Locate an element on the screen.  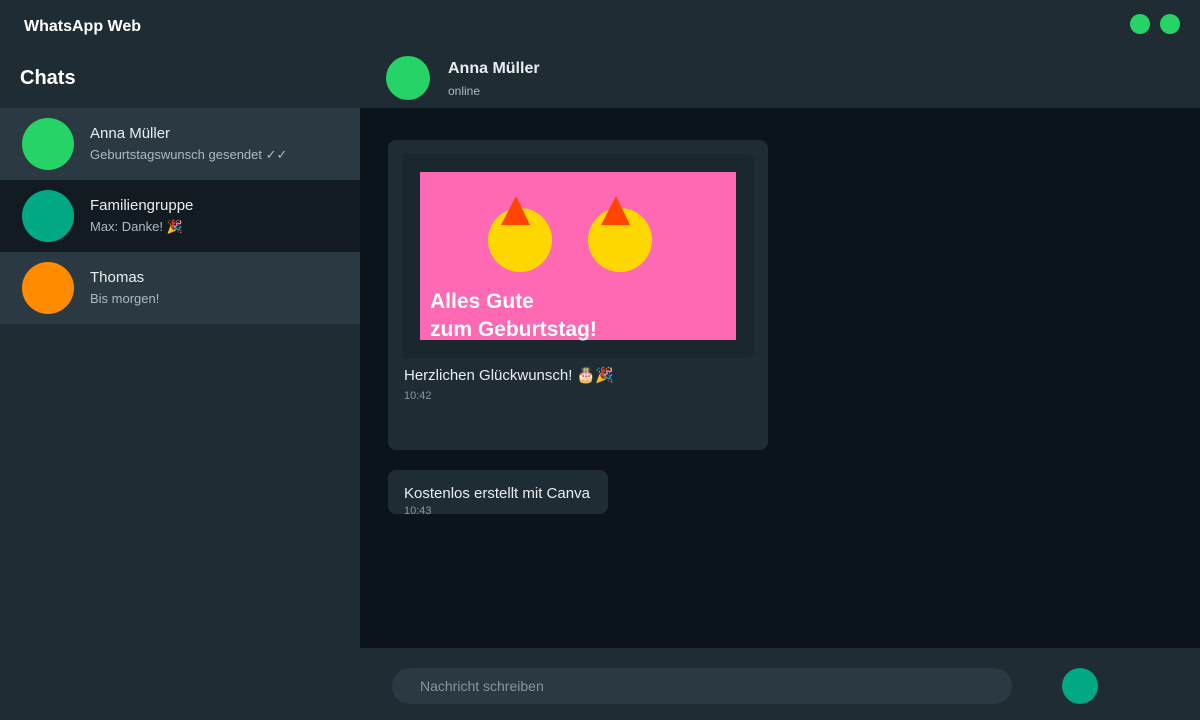
message-time: 10:43 is located at coordinates (418, 511).